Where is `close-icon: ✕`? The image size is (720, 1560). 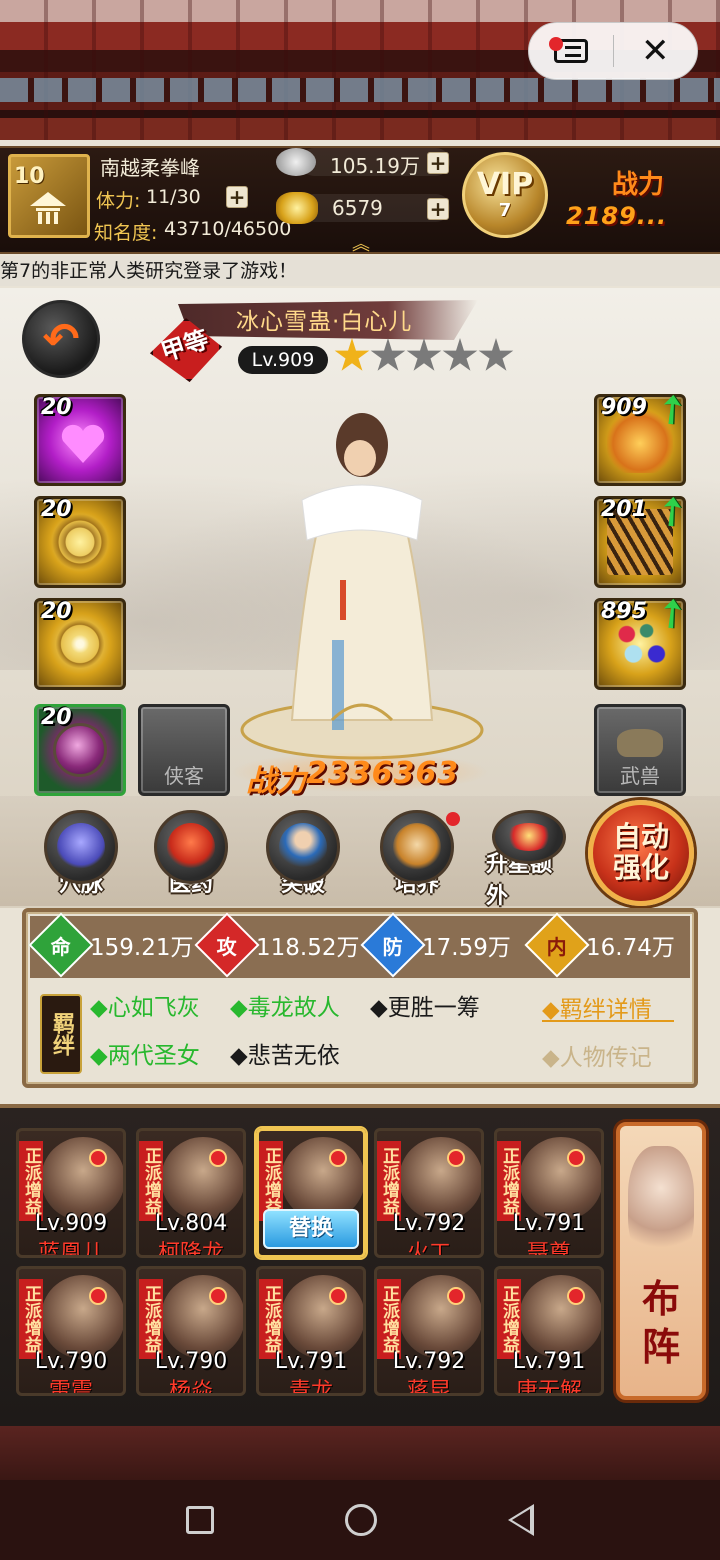
close-icon: ✕ is located at coordinates (655, 51).